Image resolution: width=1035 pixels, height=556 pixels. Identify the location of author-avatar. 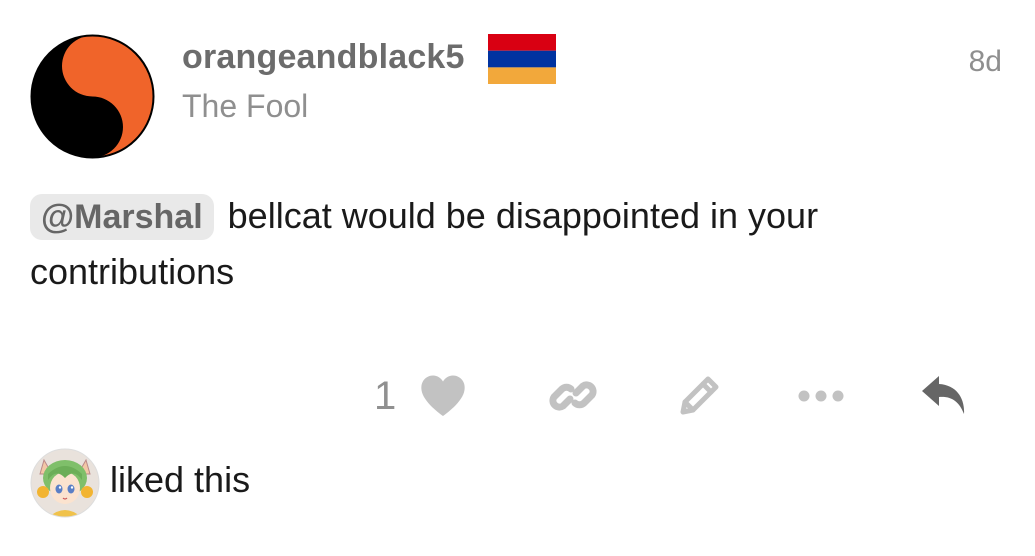
(92, 96).